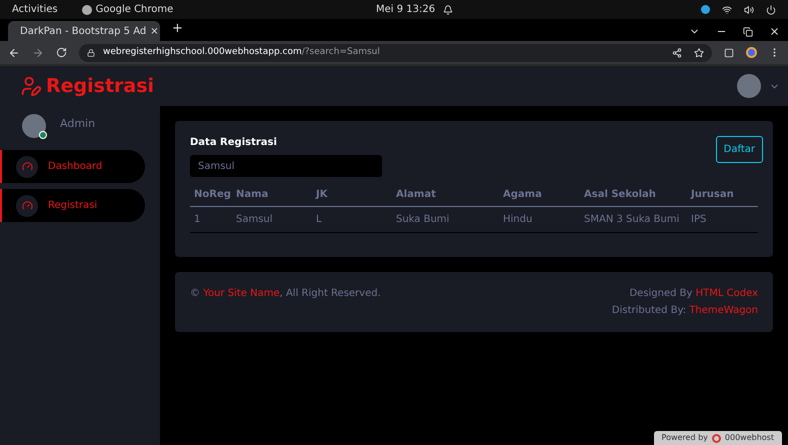  Describe the element at coordinates (723, 310) in the screenshot. I see `distributor-link: ThemeWagon` at that location.